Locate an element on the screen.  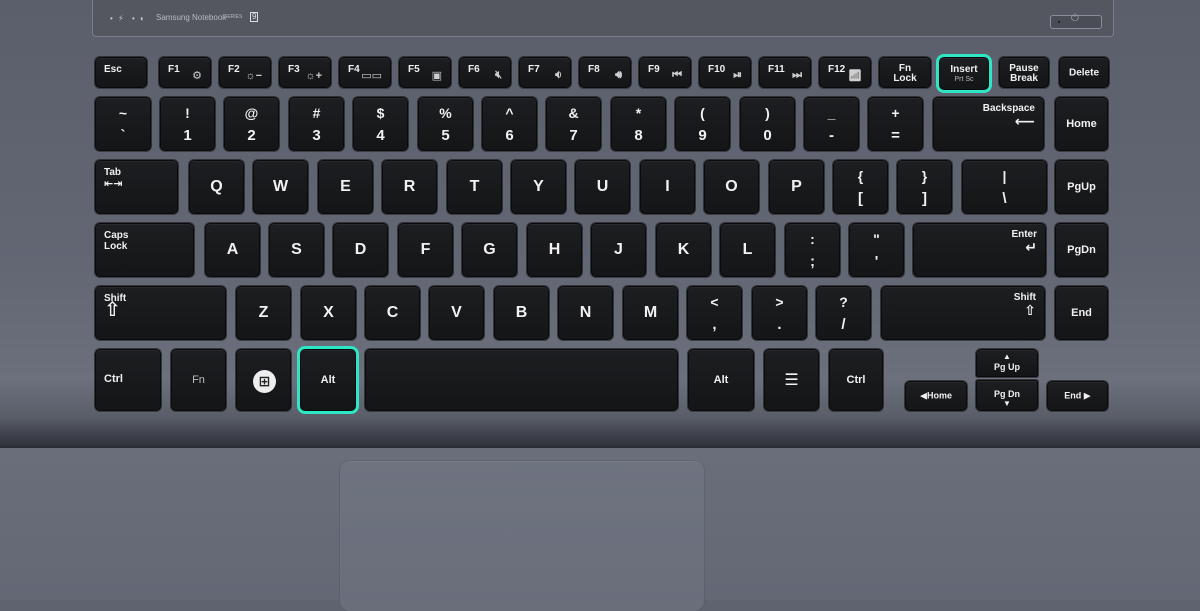
key-8: * 8 is located at coordinates (638, 124).